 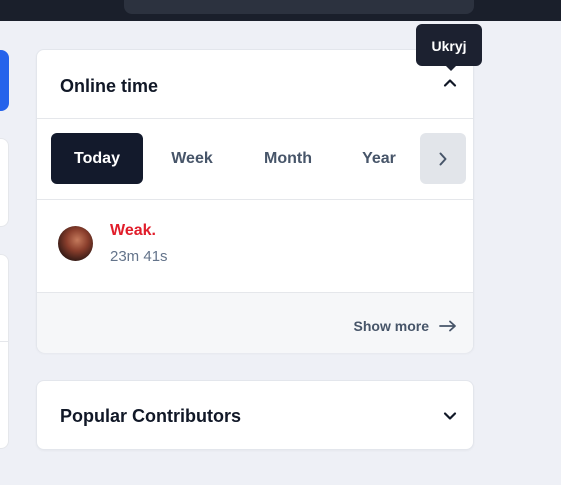 I want to click on chevron-up-icon, so click(x=450, y=83).